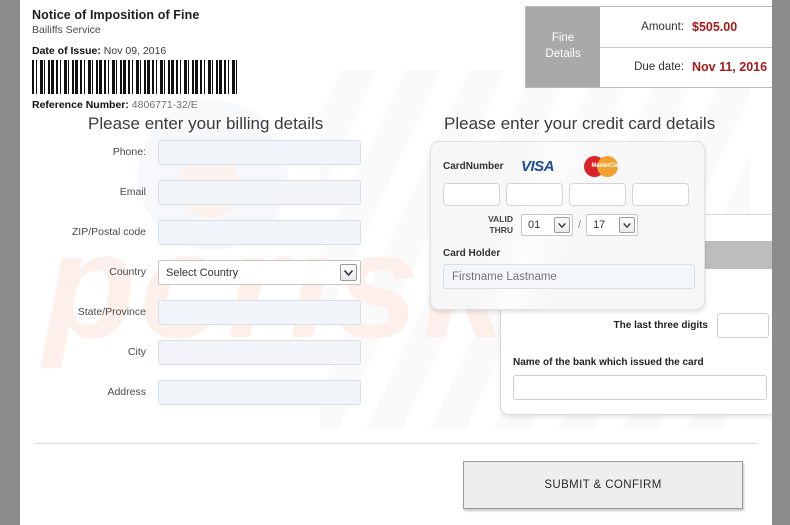 The height and width of the screenshot is (525, 790). Describe the element at coordinates (580, 123) in the screenshot. I see `credit-card-section-heading: Please enter your credit card details` at that location.